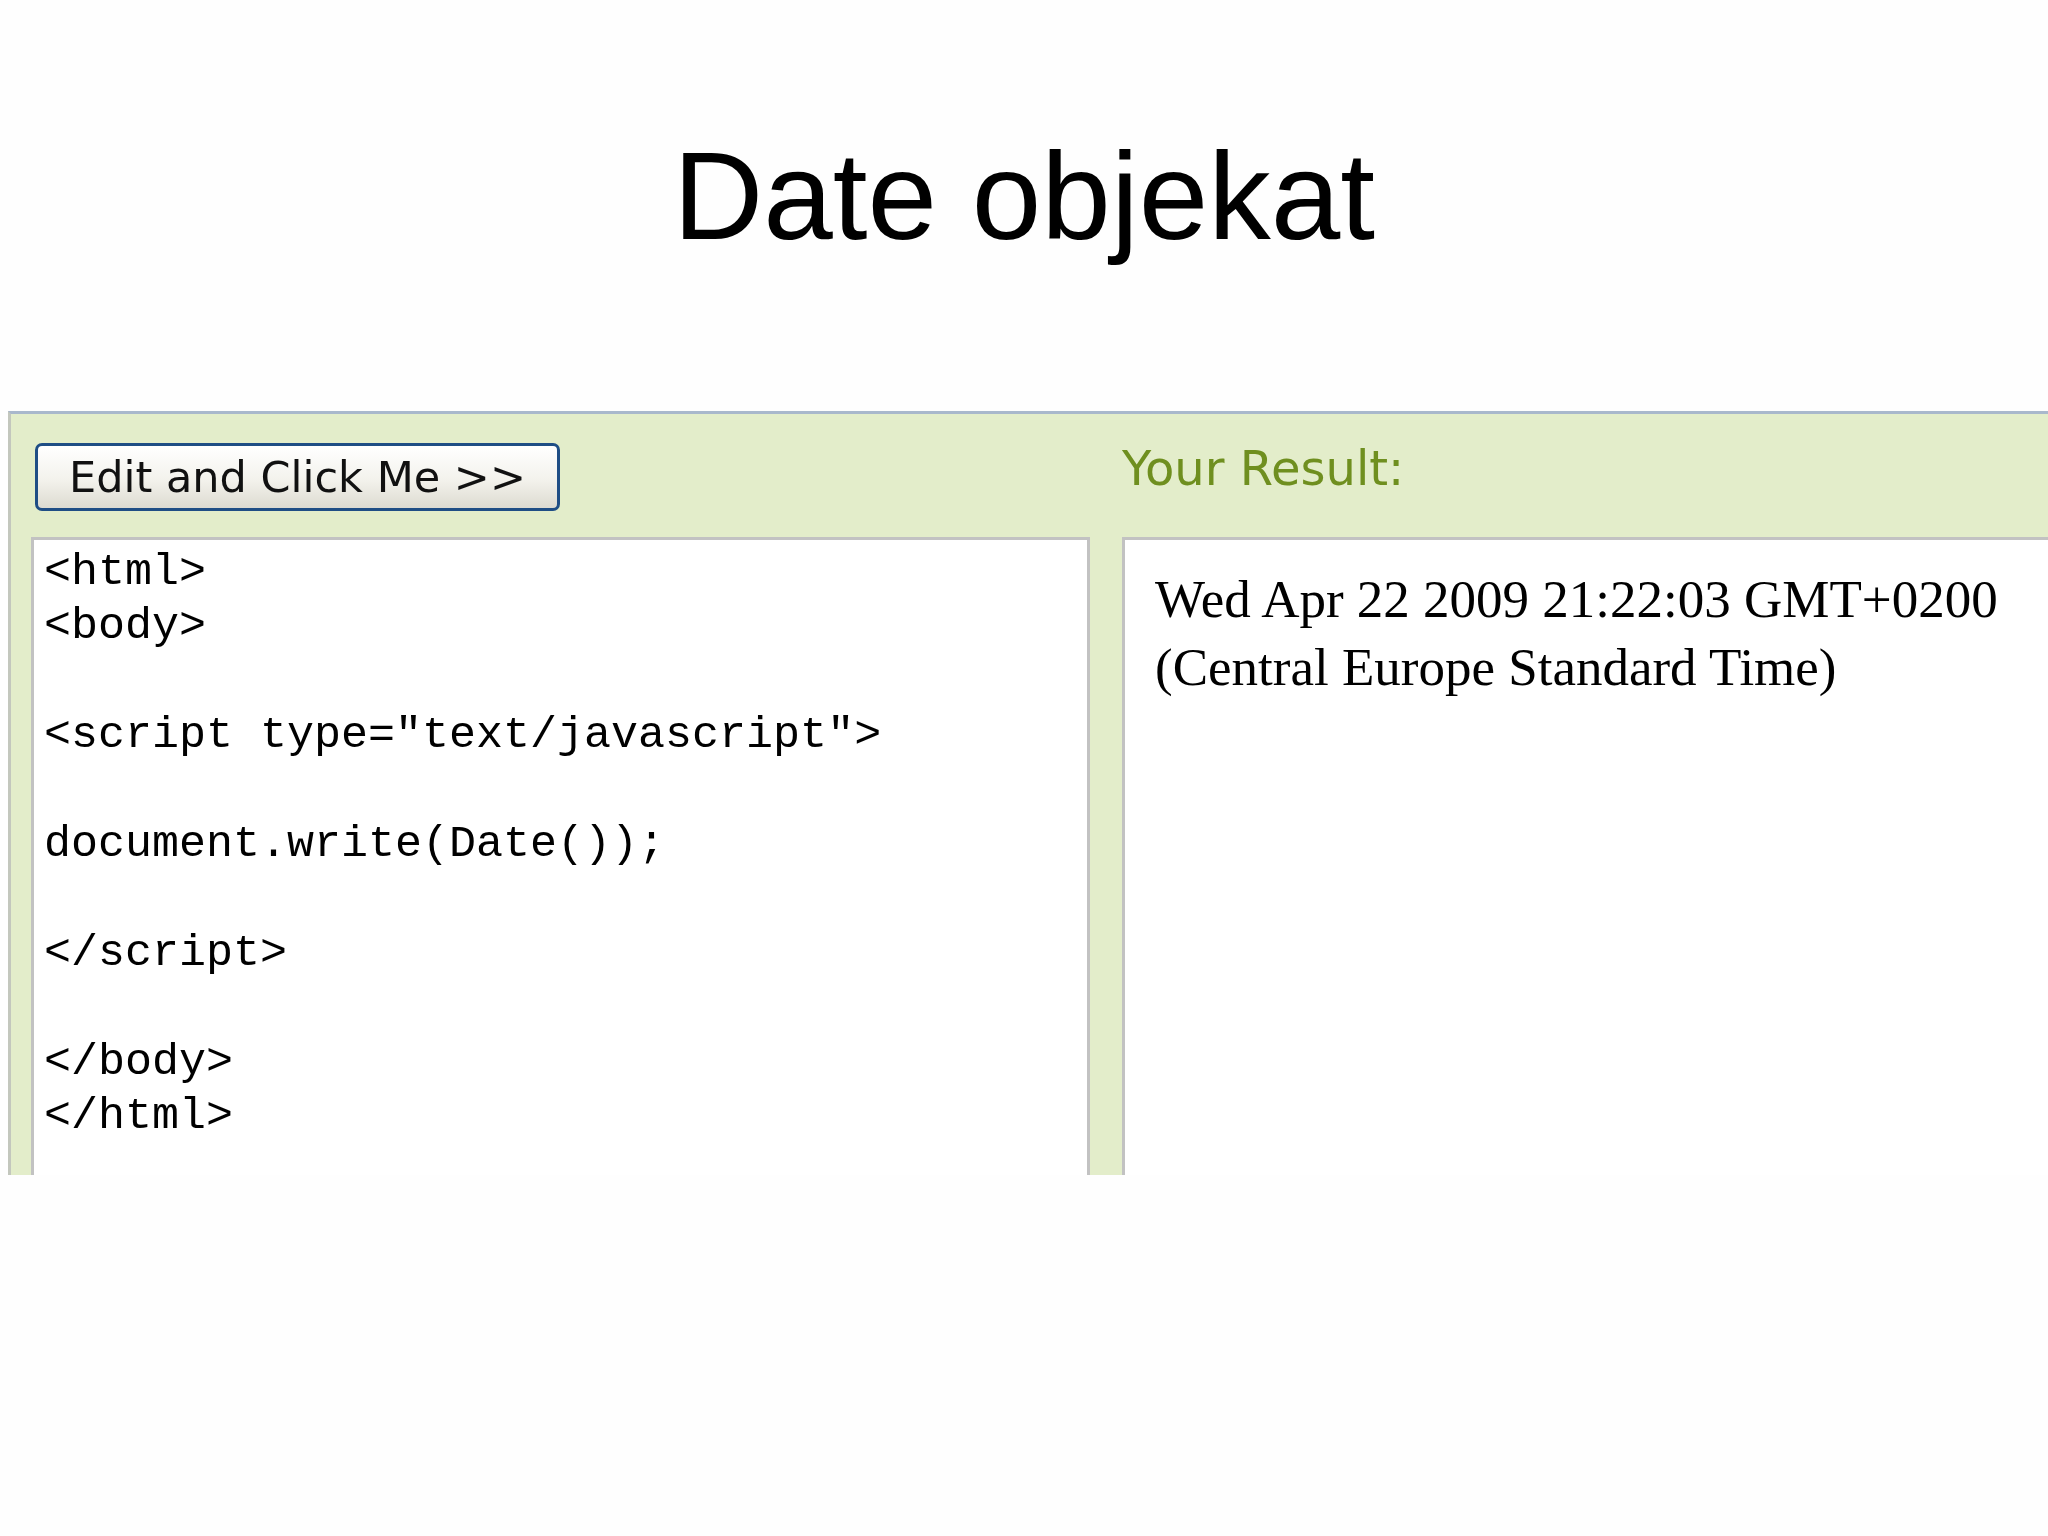  Describe the element at coordinates (297, 477) in the screenshot. I see `edit-and-run-button: Edit and Click Me >>` at that location.